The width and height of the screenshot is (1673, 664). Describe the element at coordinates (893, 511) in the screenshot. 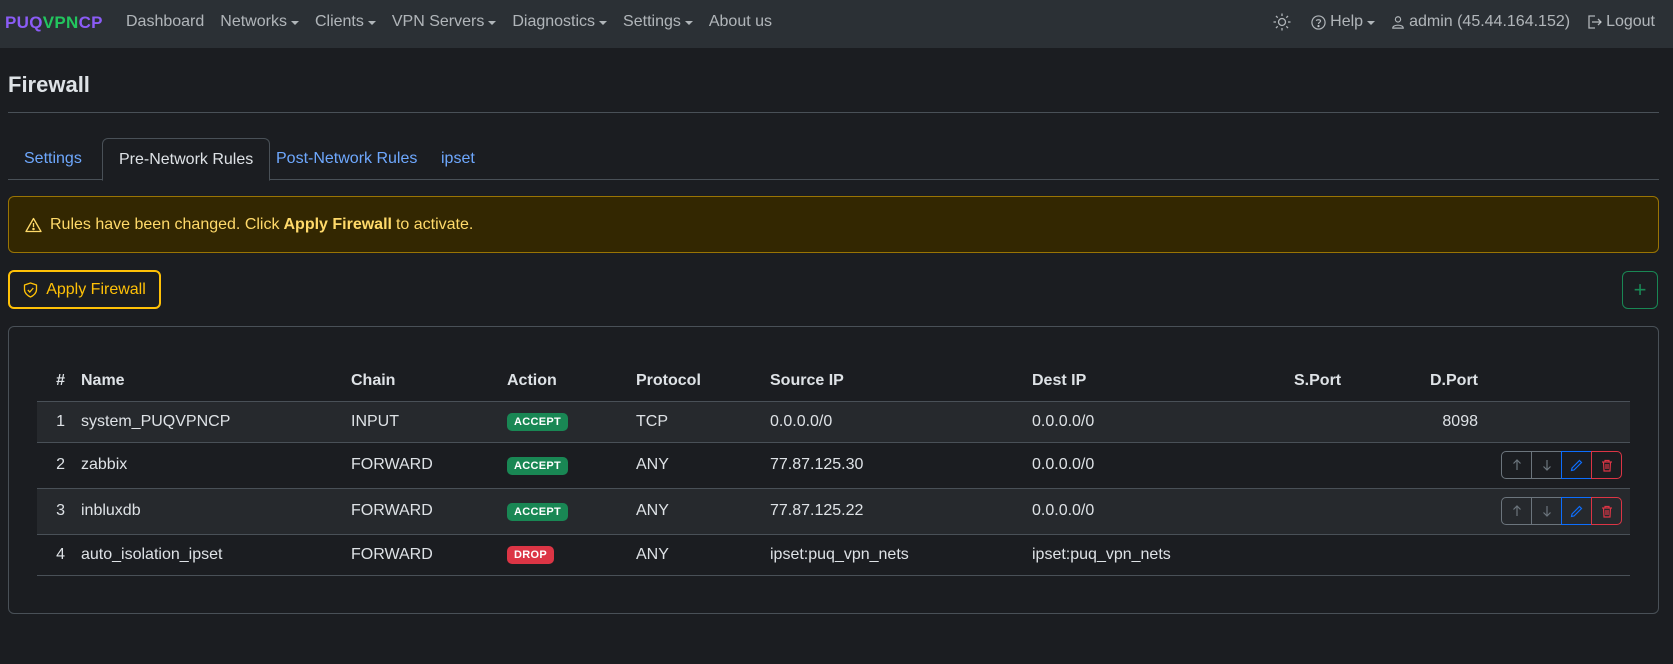

I see `cell-source-ip: 77.87.125.22` at that location.